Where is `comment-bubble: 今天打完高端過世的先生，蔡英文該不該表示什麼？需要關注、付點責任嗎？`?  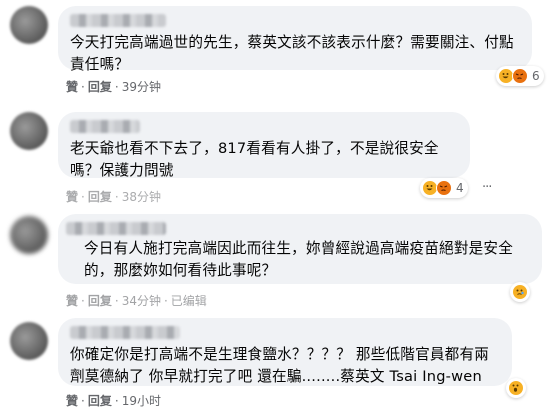 comment-bubble: 今天打完高端過世的先生，蔡英文該不該表示什麼？需要關注、付點責任嗎？ is located at coordinates (295, 39).